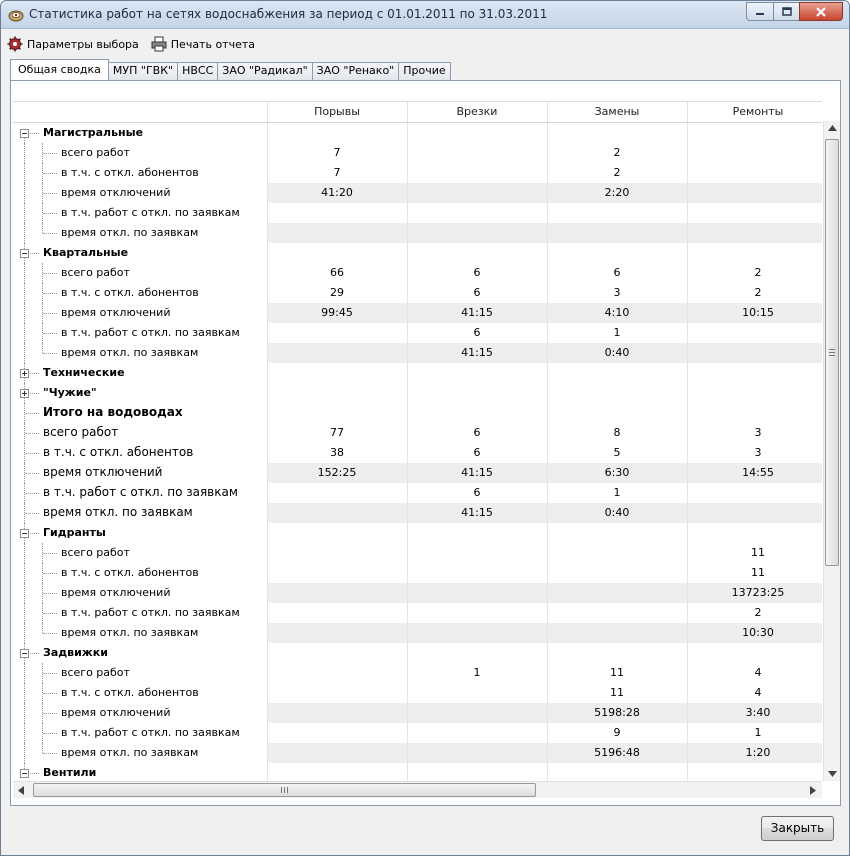 This screenshot has height=856, width=850. What do you see at coordinates (130, 692) in the screenshot?
I see `row-label: в т.ч. с откл. абонентов` at bounding box center [130, 692].